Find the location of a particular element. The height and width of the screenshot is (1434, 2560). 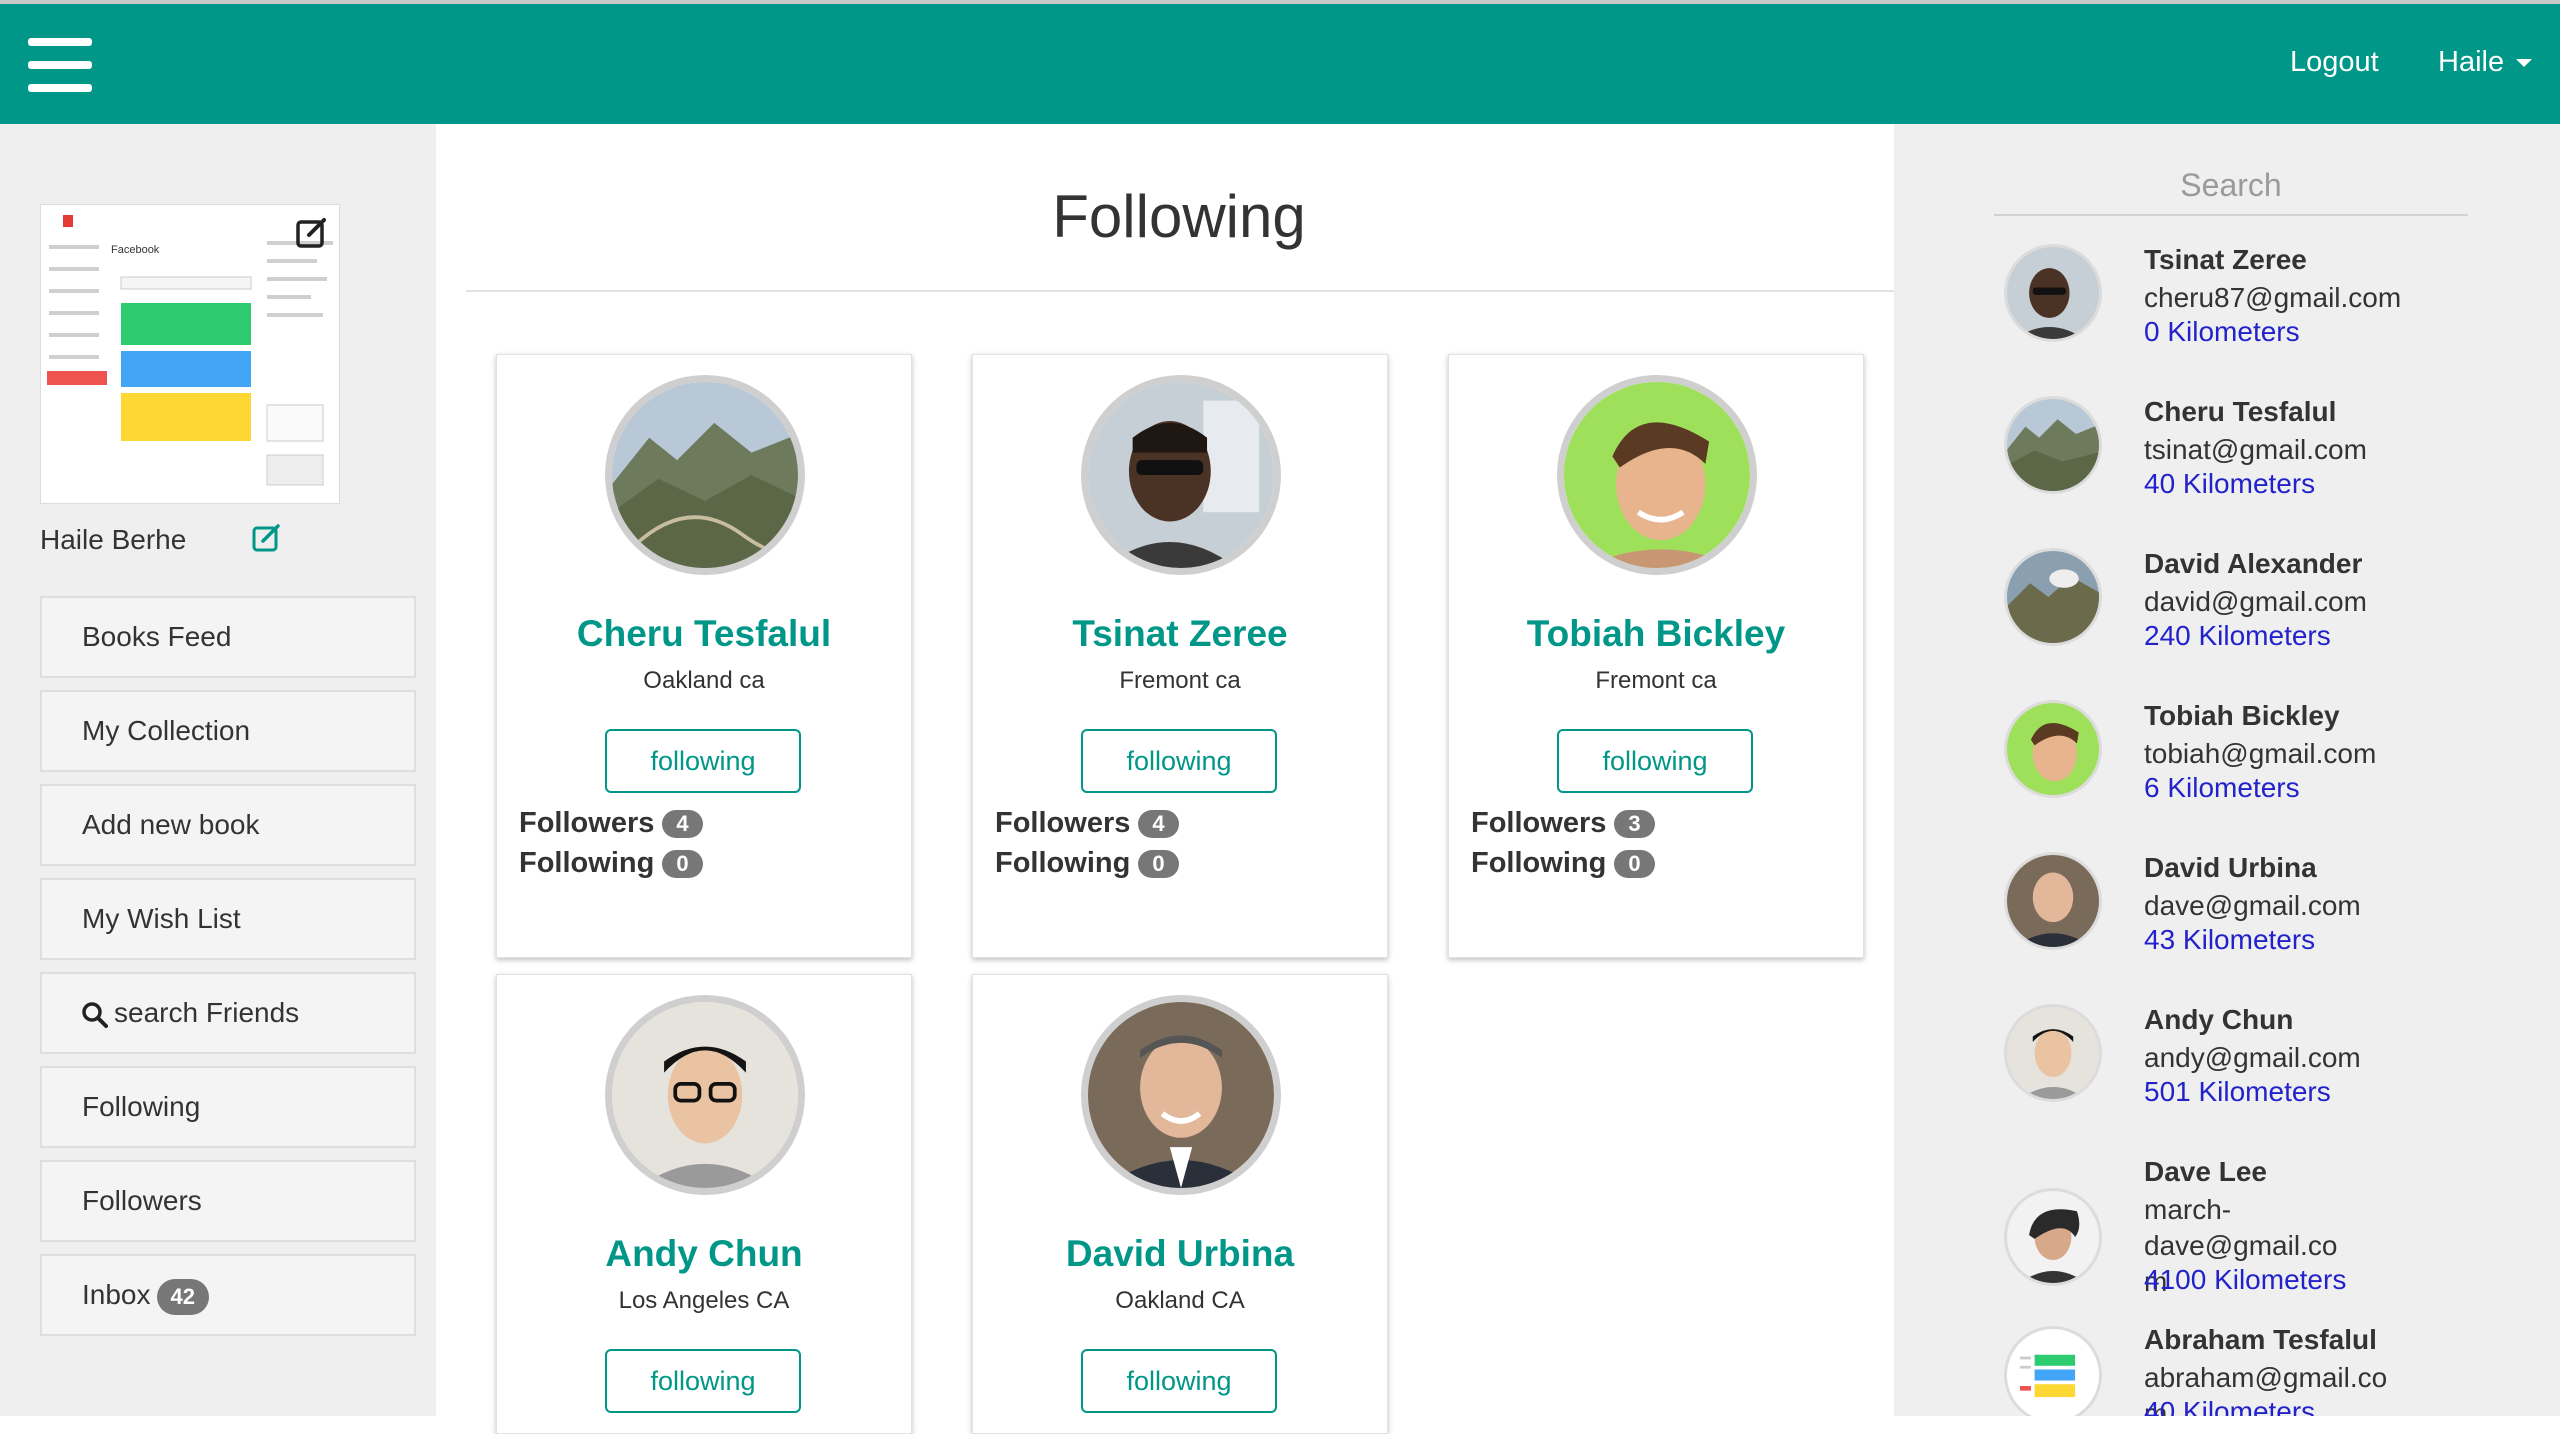

friend-name: Tsinat Zeree is located at coordinates (2225, 259).